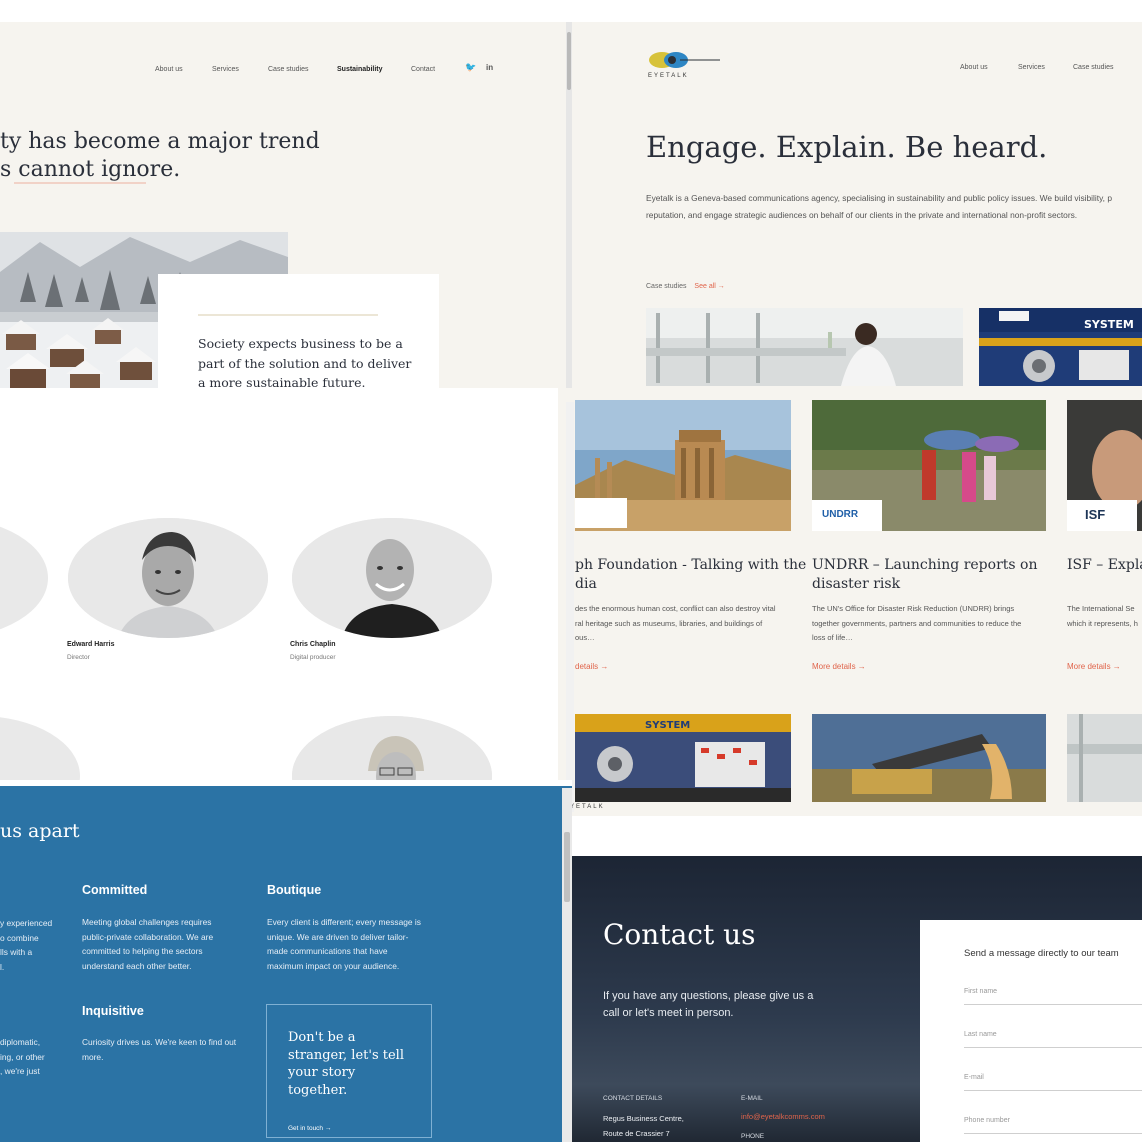  I want to click on headline-line-2: s cannot ignore., so click(90, 169).